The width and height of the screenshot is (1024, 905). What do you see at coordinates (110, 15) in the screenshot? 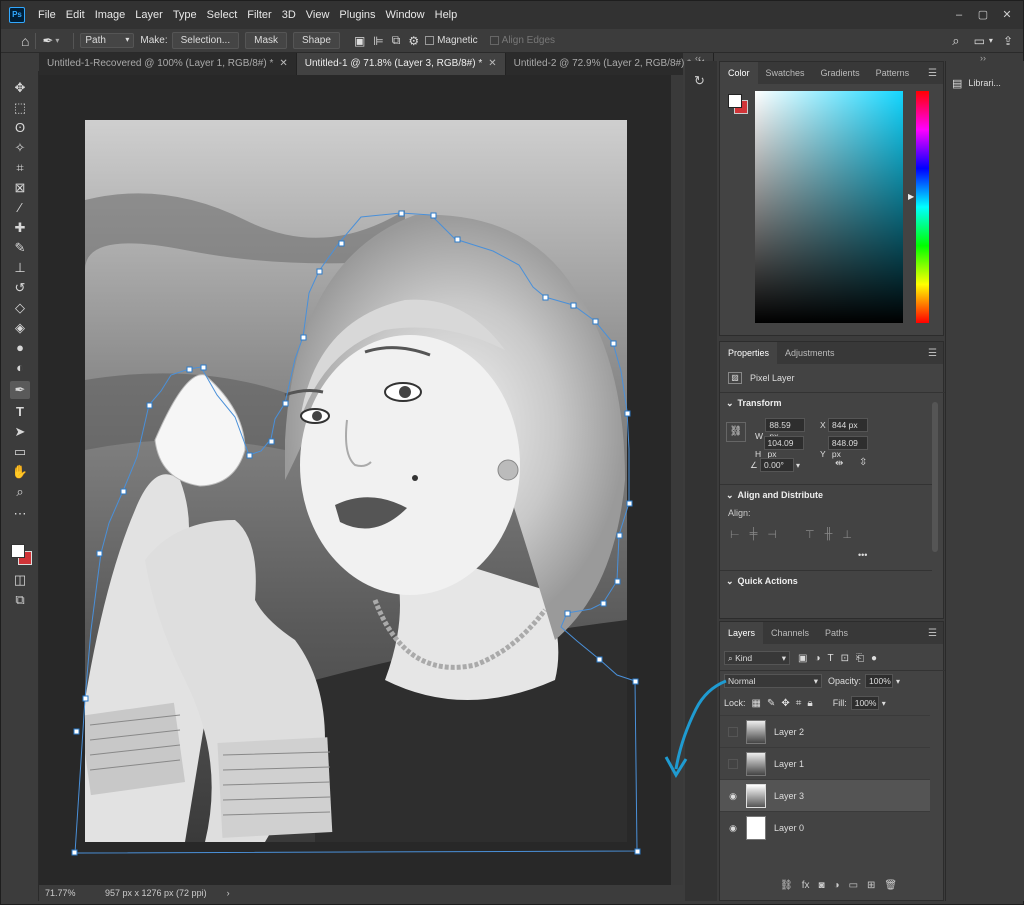
I see `menu-image: Image` at bounding box center [110, 15].